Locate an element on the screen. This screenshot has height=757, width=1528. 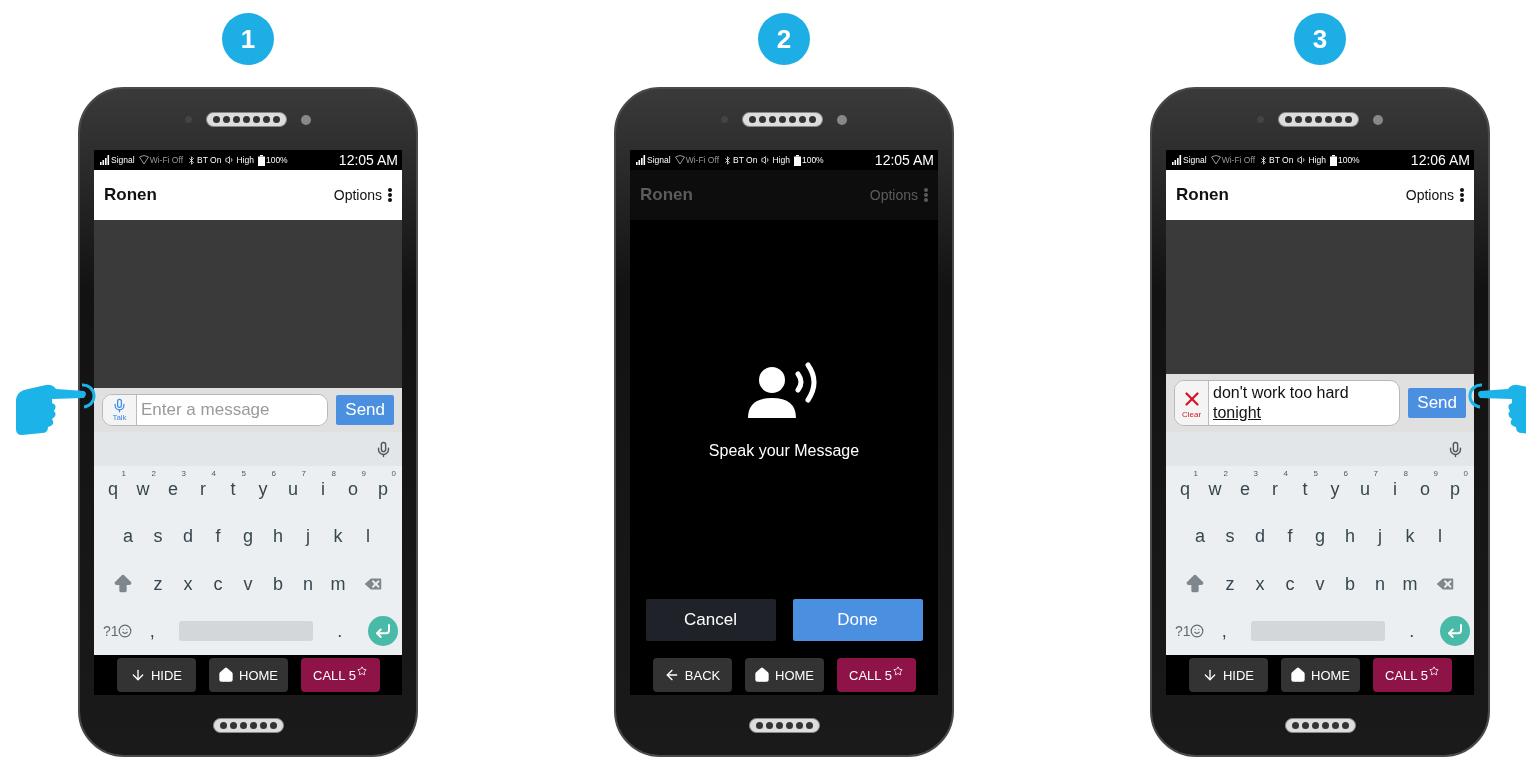
contact-name: Ronen is located at coordinates (666, 195).